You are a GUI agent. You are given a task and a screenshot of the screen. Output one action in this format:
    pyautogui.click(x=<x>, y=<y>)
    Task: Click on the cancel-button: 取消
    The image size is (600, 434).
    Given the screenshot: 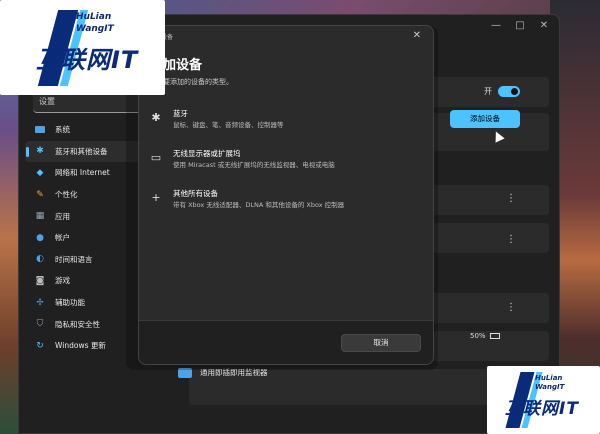 What is the action you would take?
    pyautogui.click(x=381, y=343)
    